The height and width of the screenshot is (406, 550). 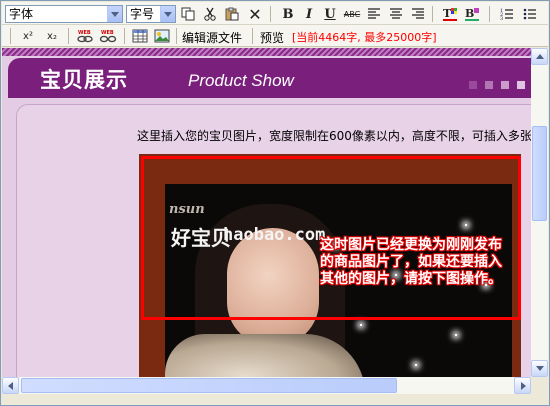 I want to click on align-center-button, so click(x=396, y=14).